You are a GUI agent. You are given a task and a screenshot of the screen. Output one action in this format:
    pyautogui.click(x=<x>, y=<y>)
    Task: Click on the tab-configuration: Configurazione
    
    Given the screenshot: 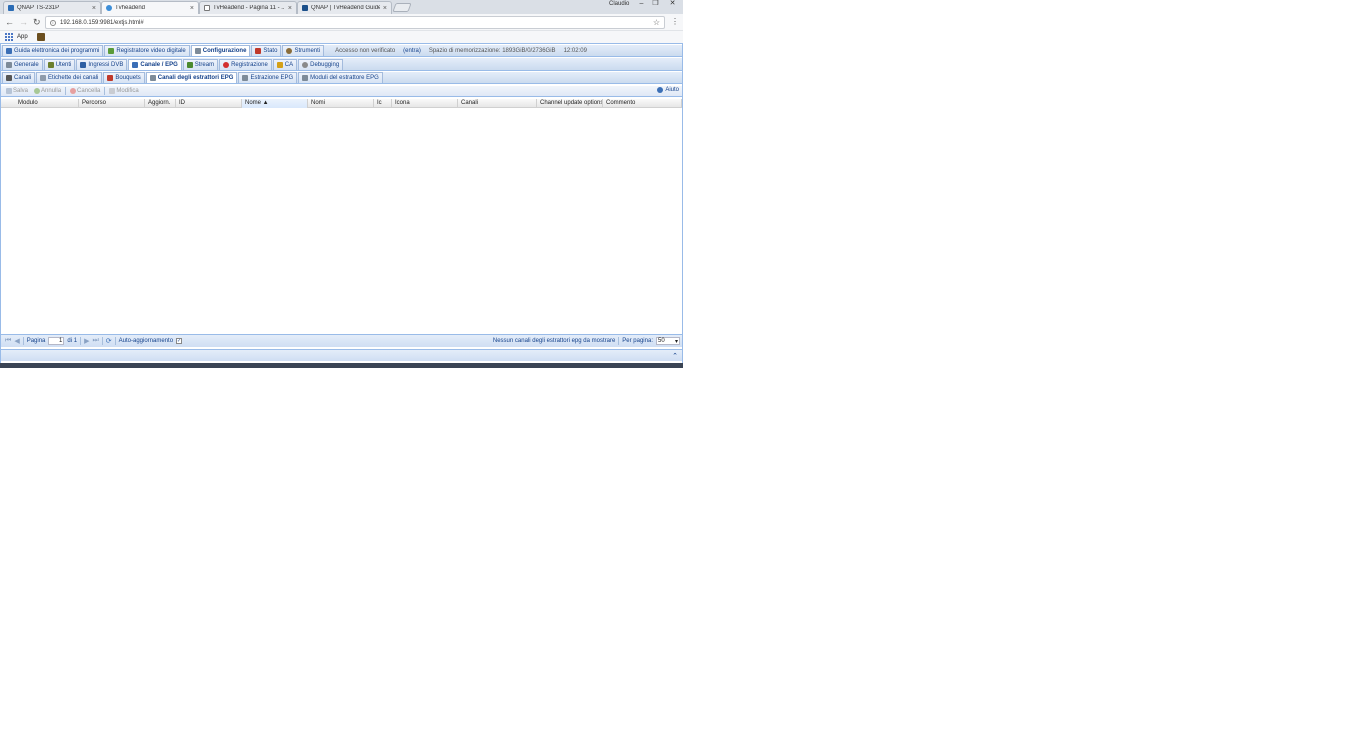 What is the action you would take?
    pyautogui.click(x=220, y=50)
    